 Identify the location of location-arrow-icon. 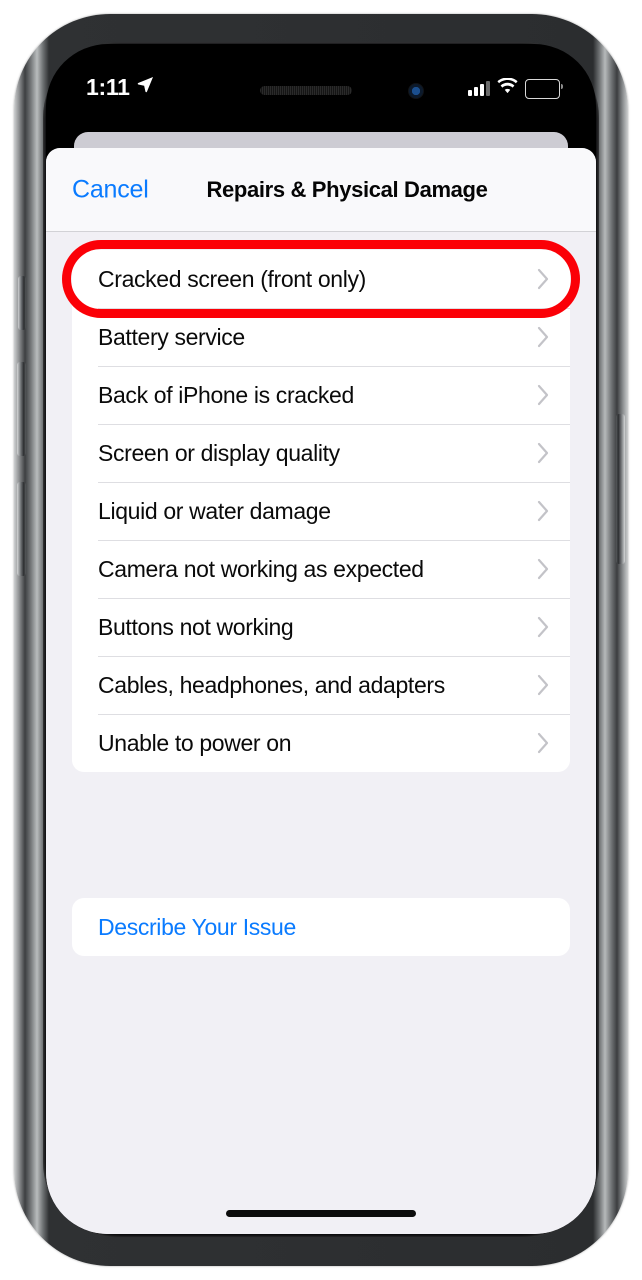
(145, 87).